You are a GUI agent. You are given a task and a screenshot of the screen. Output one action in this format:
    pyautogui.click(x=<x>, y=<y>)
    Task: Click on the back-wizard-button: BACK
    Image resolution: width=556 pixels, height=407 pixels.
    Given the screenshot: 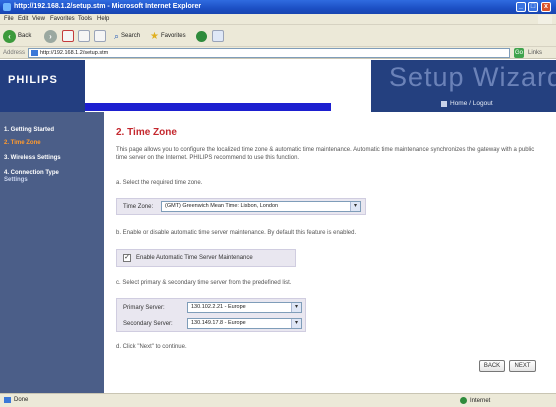 What is the action you would take?
    pyautogui.click(x=492, y=366)
    